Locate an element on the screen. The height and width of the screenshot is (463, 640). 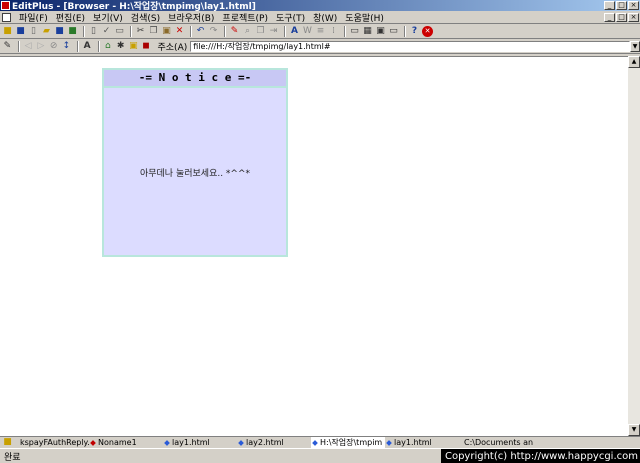
document-tab: H:\작업장\tmpim is located at coordinates (348, 442).